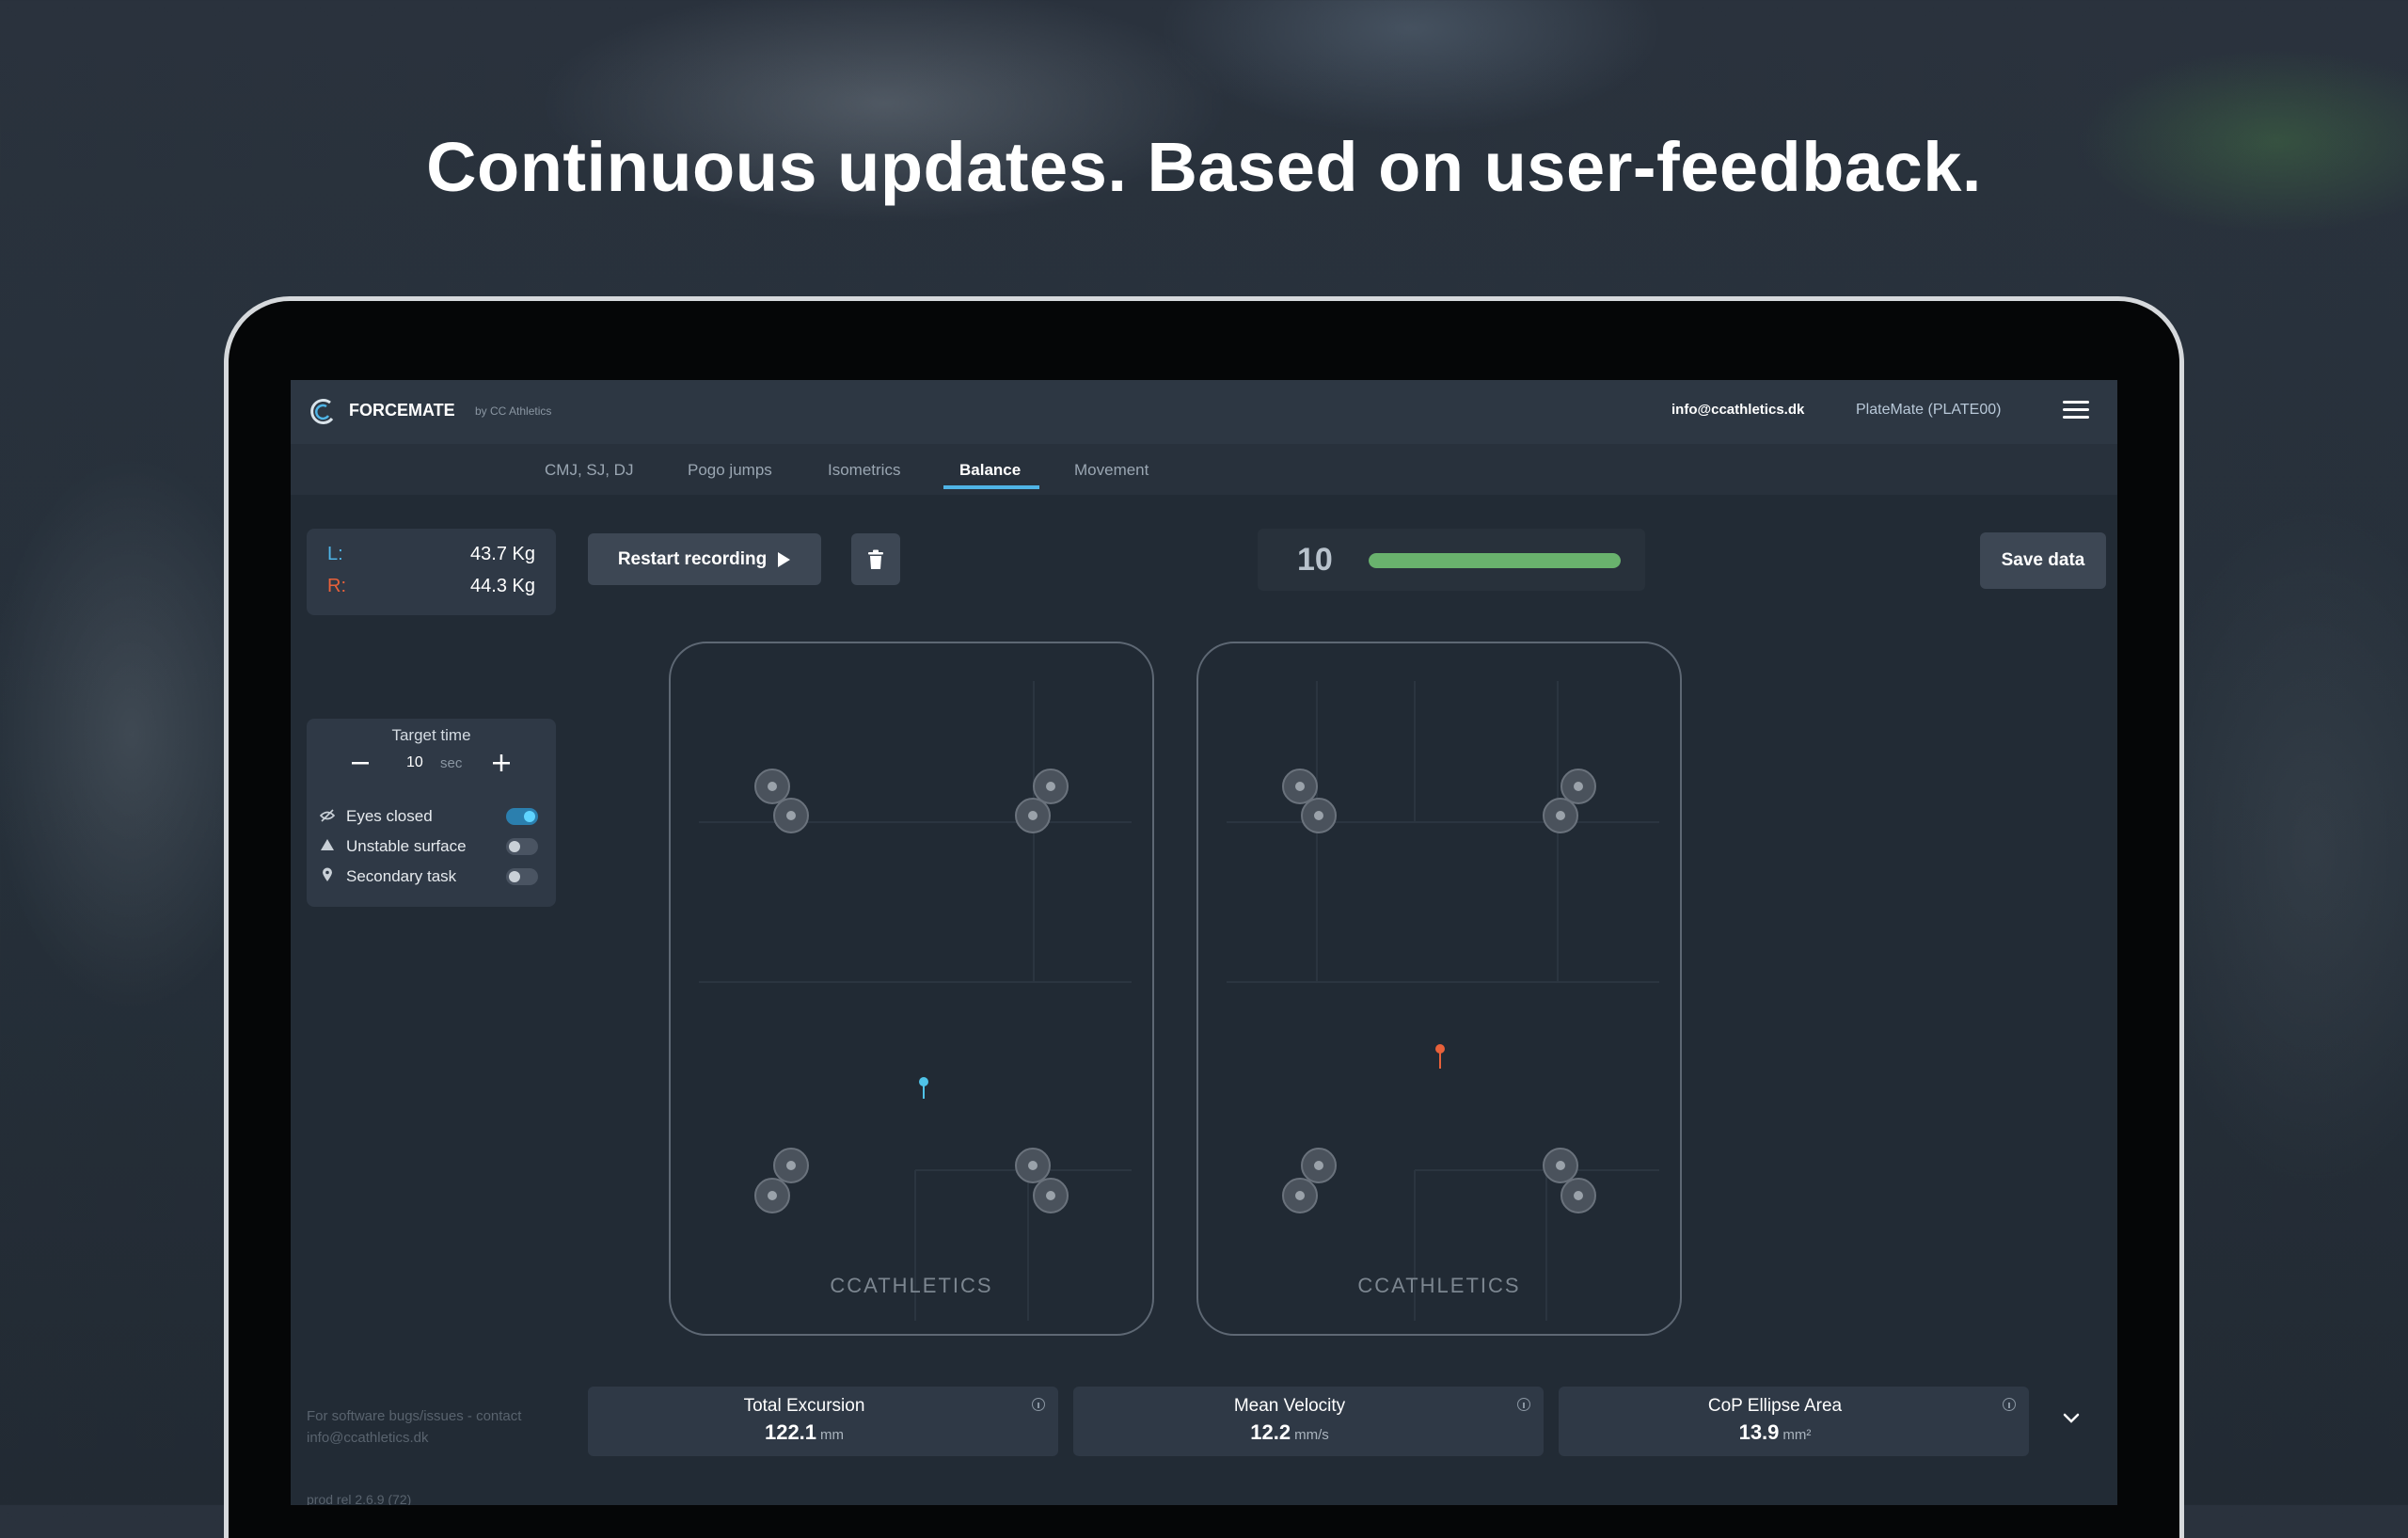 This screenshot has width=2408, height=1538. Describe the element at coordinates (730, 470) in the screenshot. I see `tab-pogo-jumps: Pogo jumps` at that location.